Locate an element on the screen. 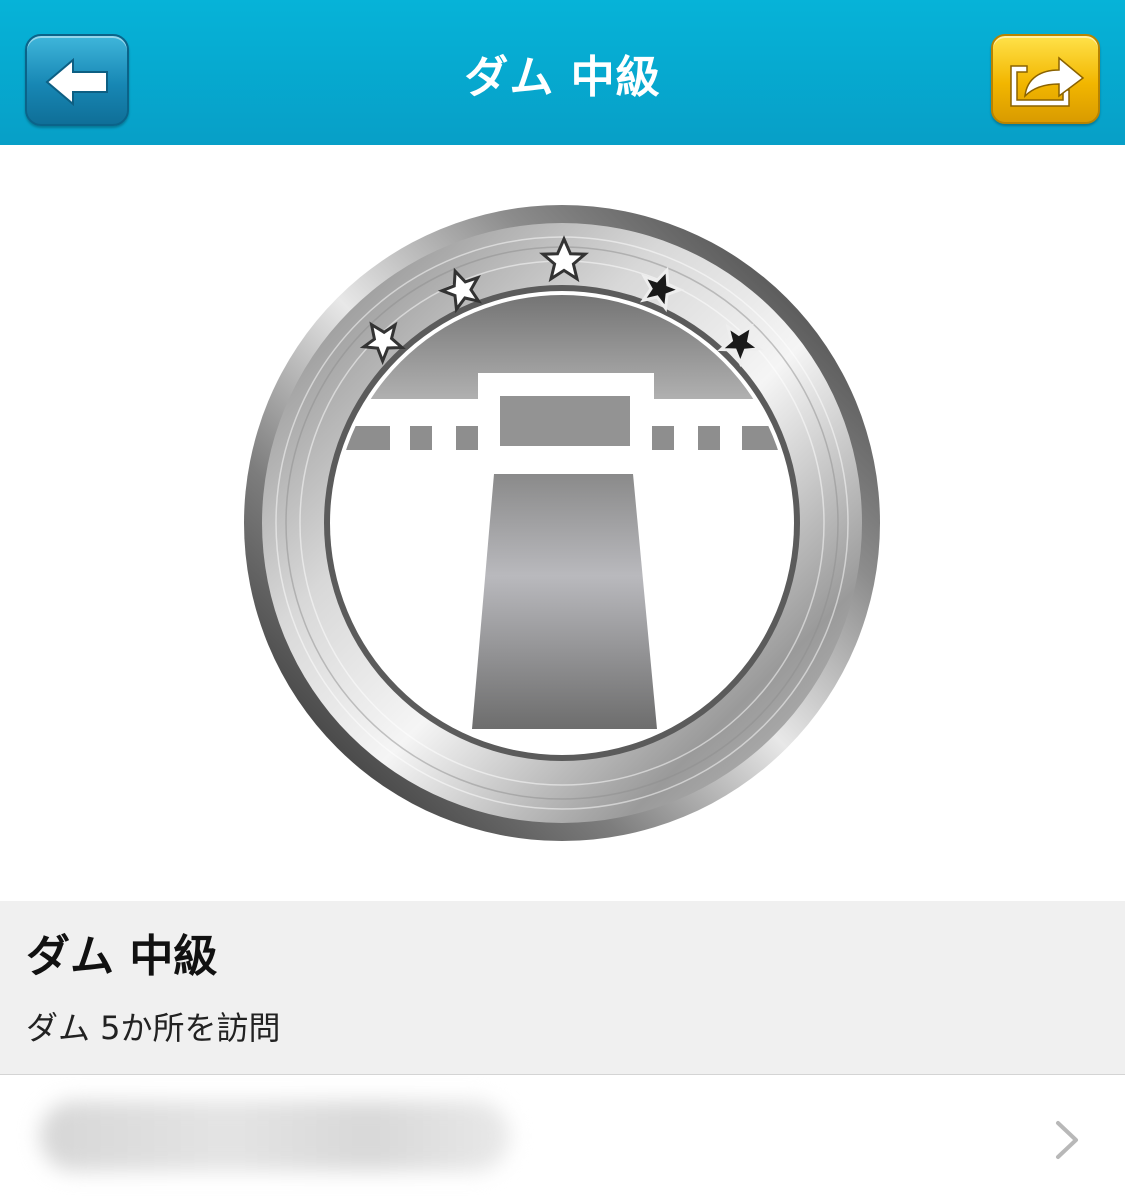 The image size is (1125, 1199). chevron-right-icon is located at coordinates (1067, 1140).